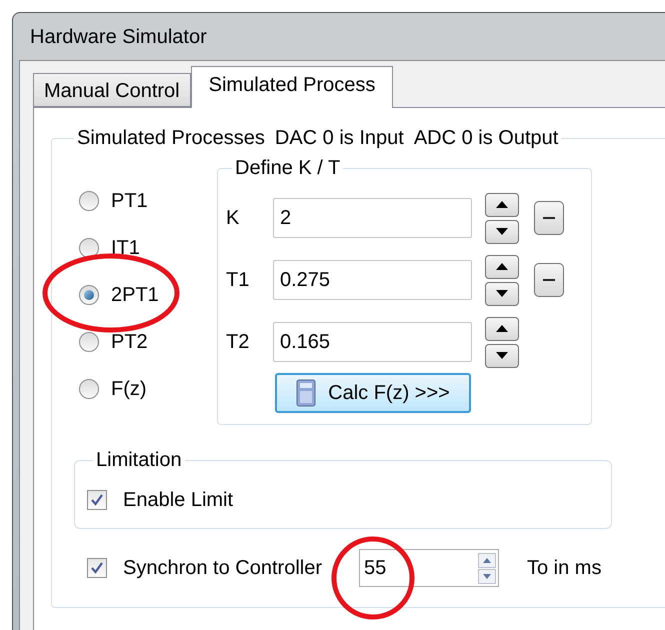 This screenshot has width=665, height=630. Describe the element at coordinates (372, 218) in the screenshot. I see `input-field: 2` at that location.